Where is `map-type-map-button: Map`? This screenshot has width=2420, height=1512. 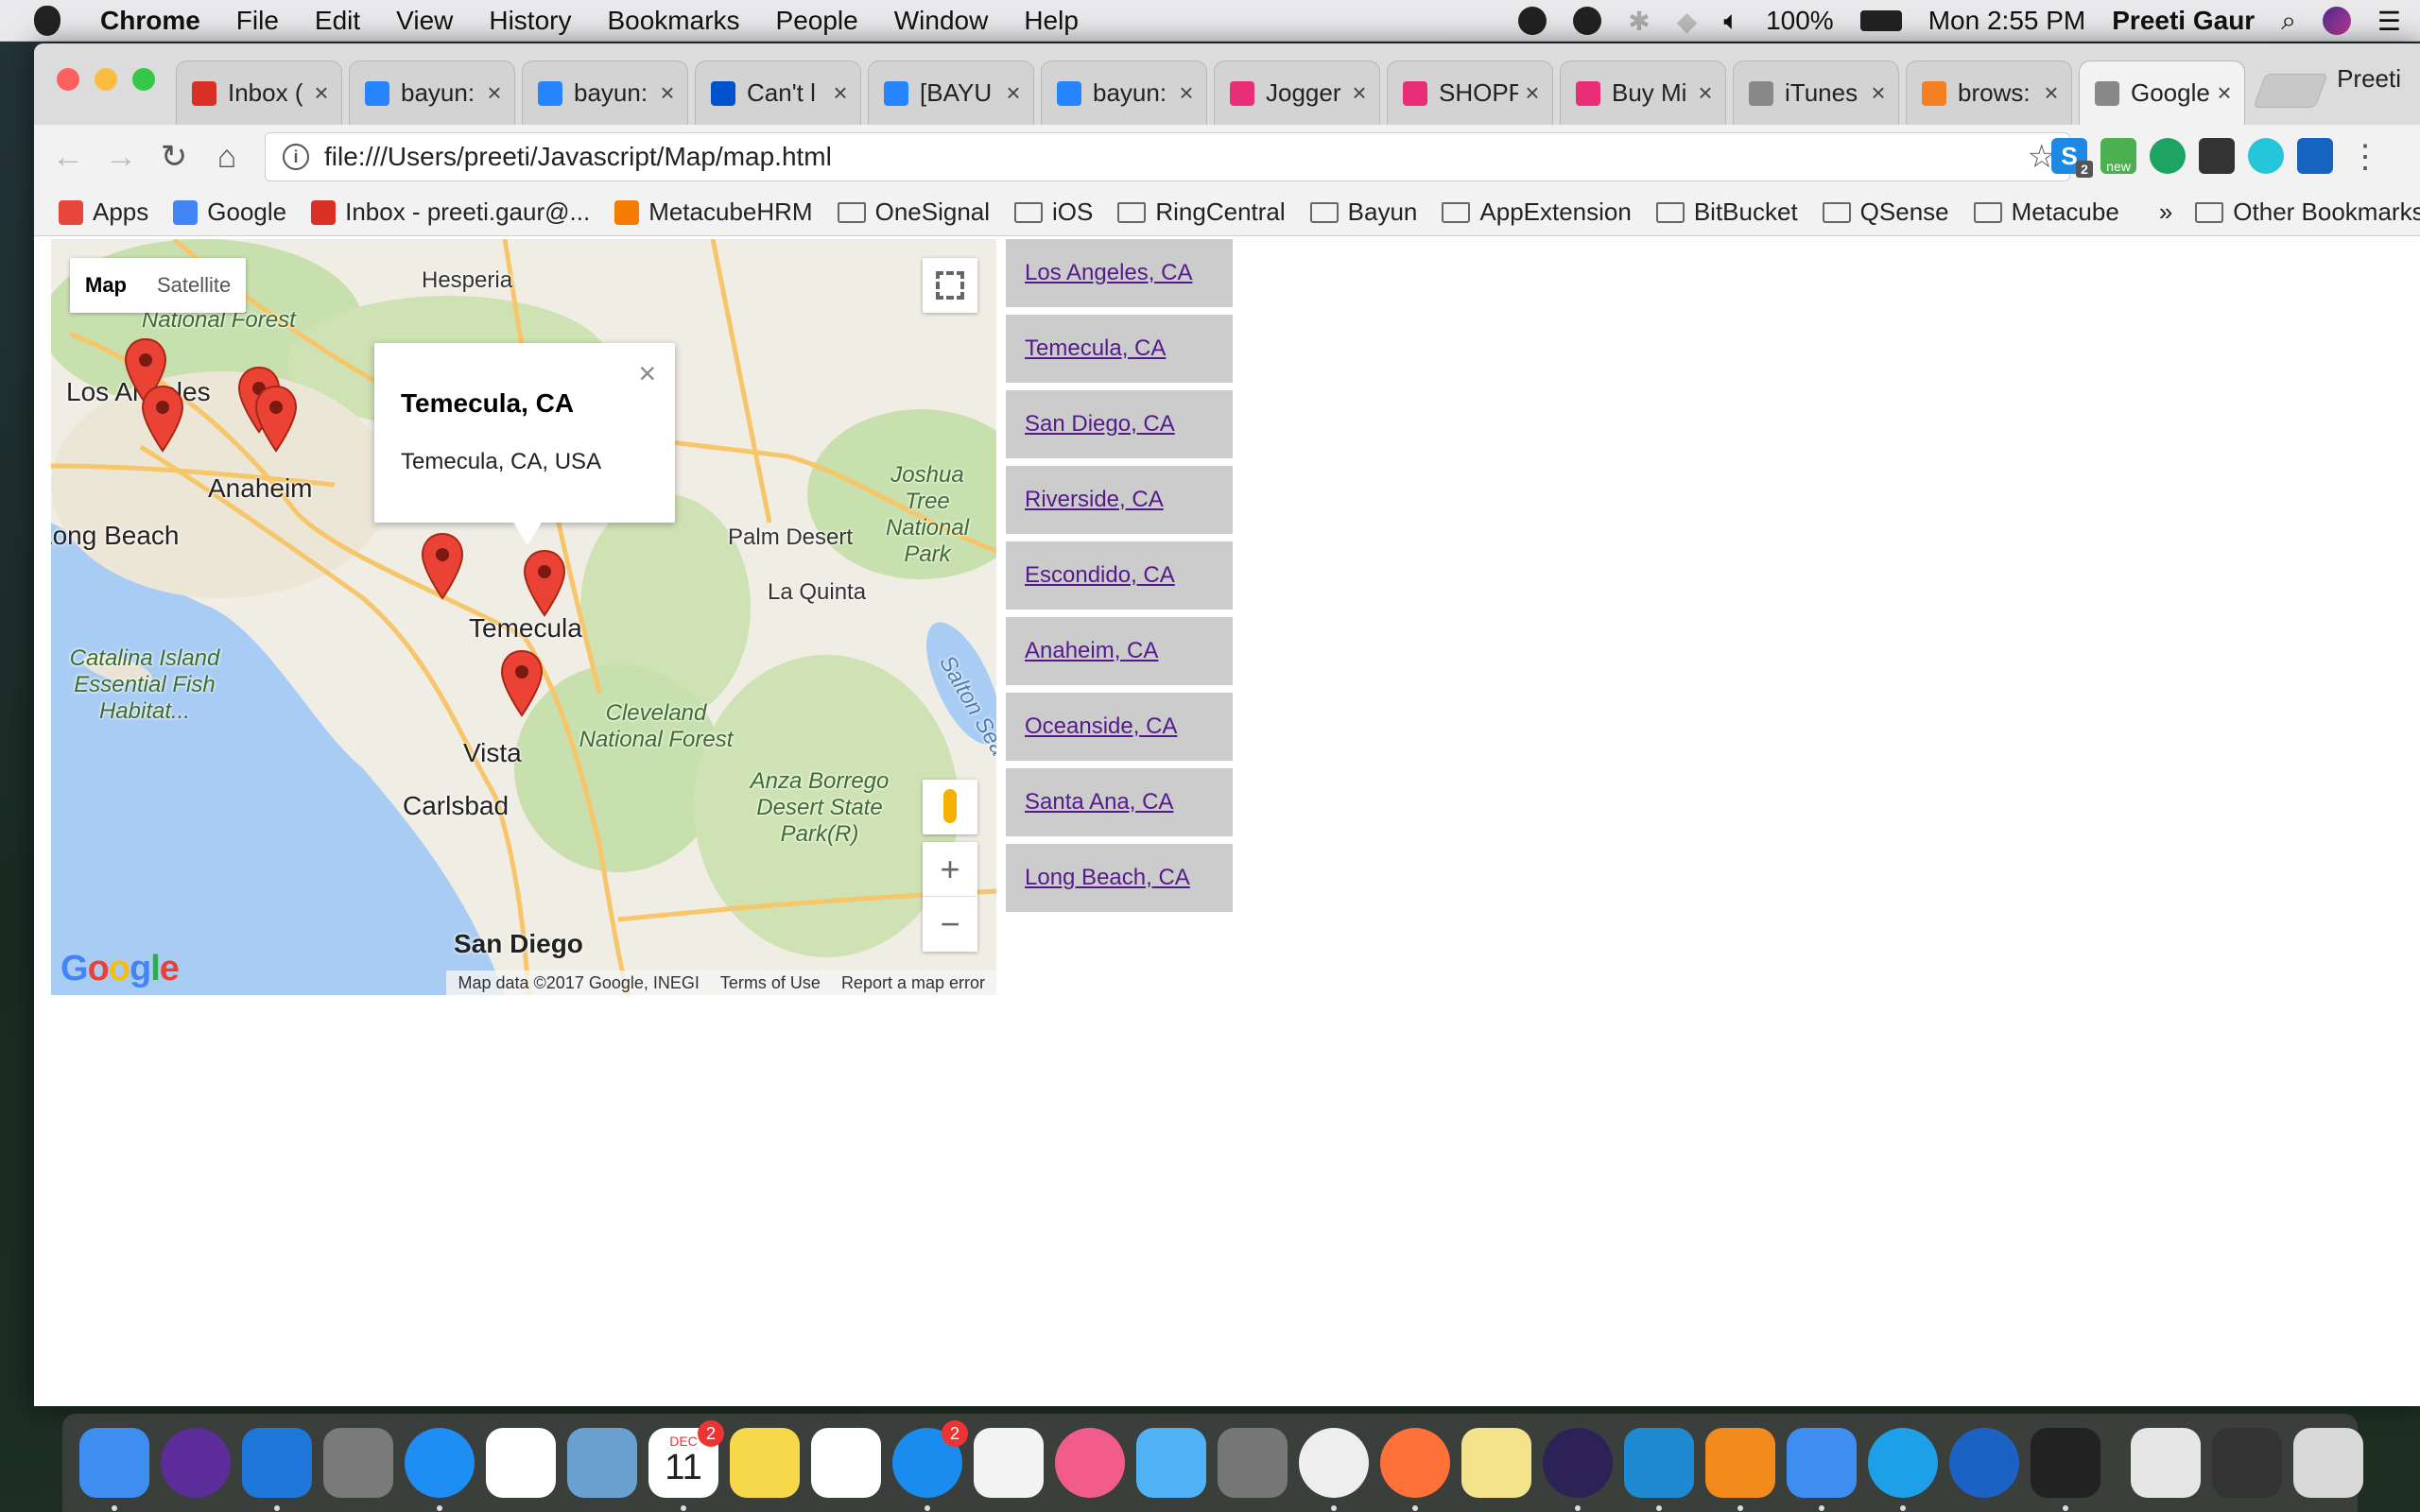 map-type-map-button: Map is located at coordinates (106, 285).